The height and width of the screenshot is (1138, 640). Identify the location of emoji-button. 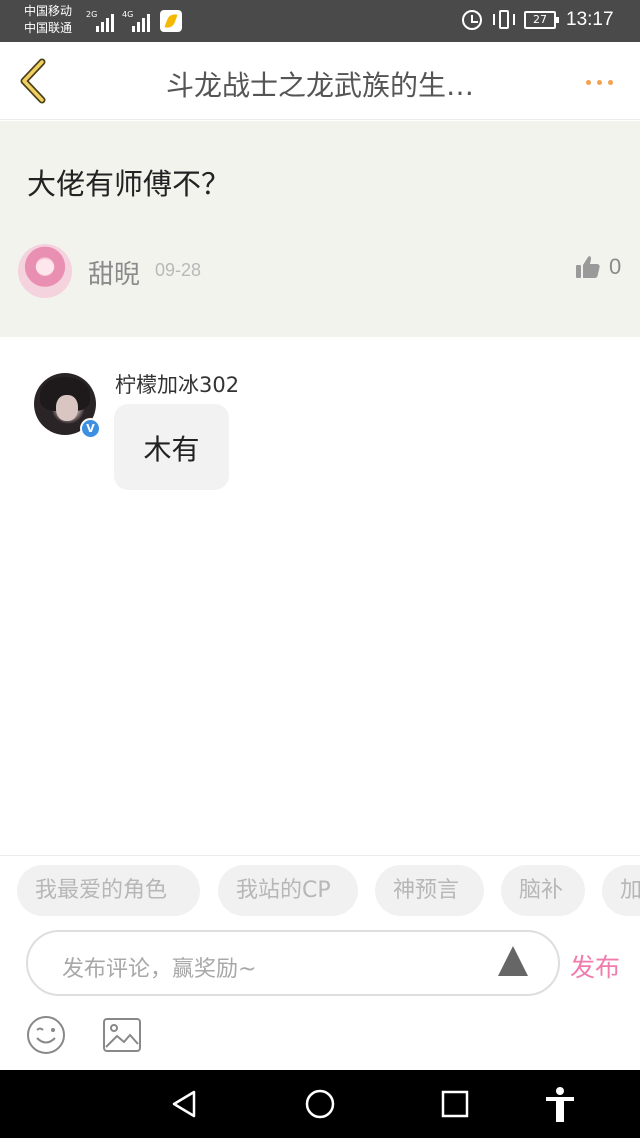
(46, 1035).